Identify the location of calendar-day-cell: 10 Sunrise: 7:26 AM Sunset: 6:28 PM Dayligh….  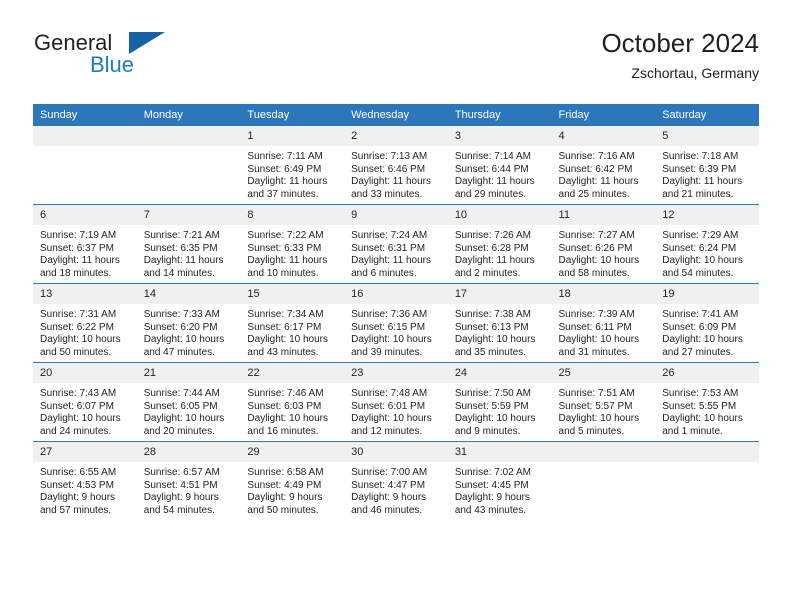
(499, 244).